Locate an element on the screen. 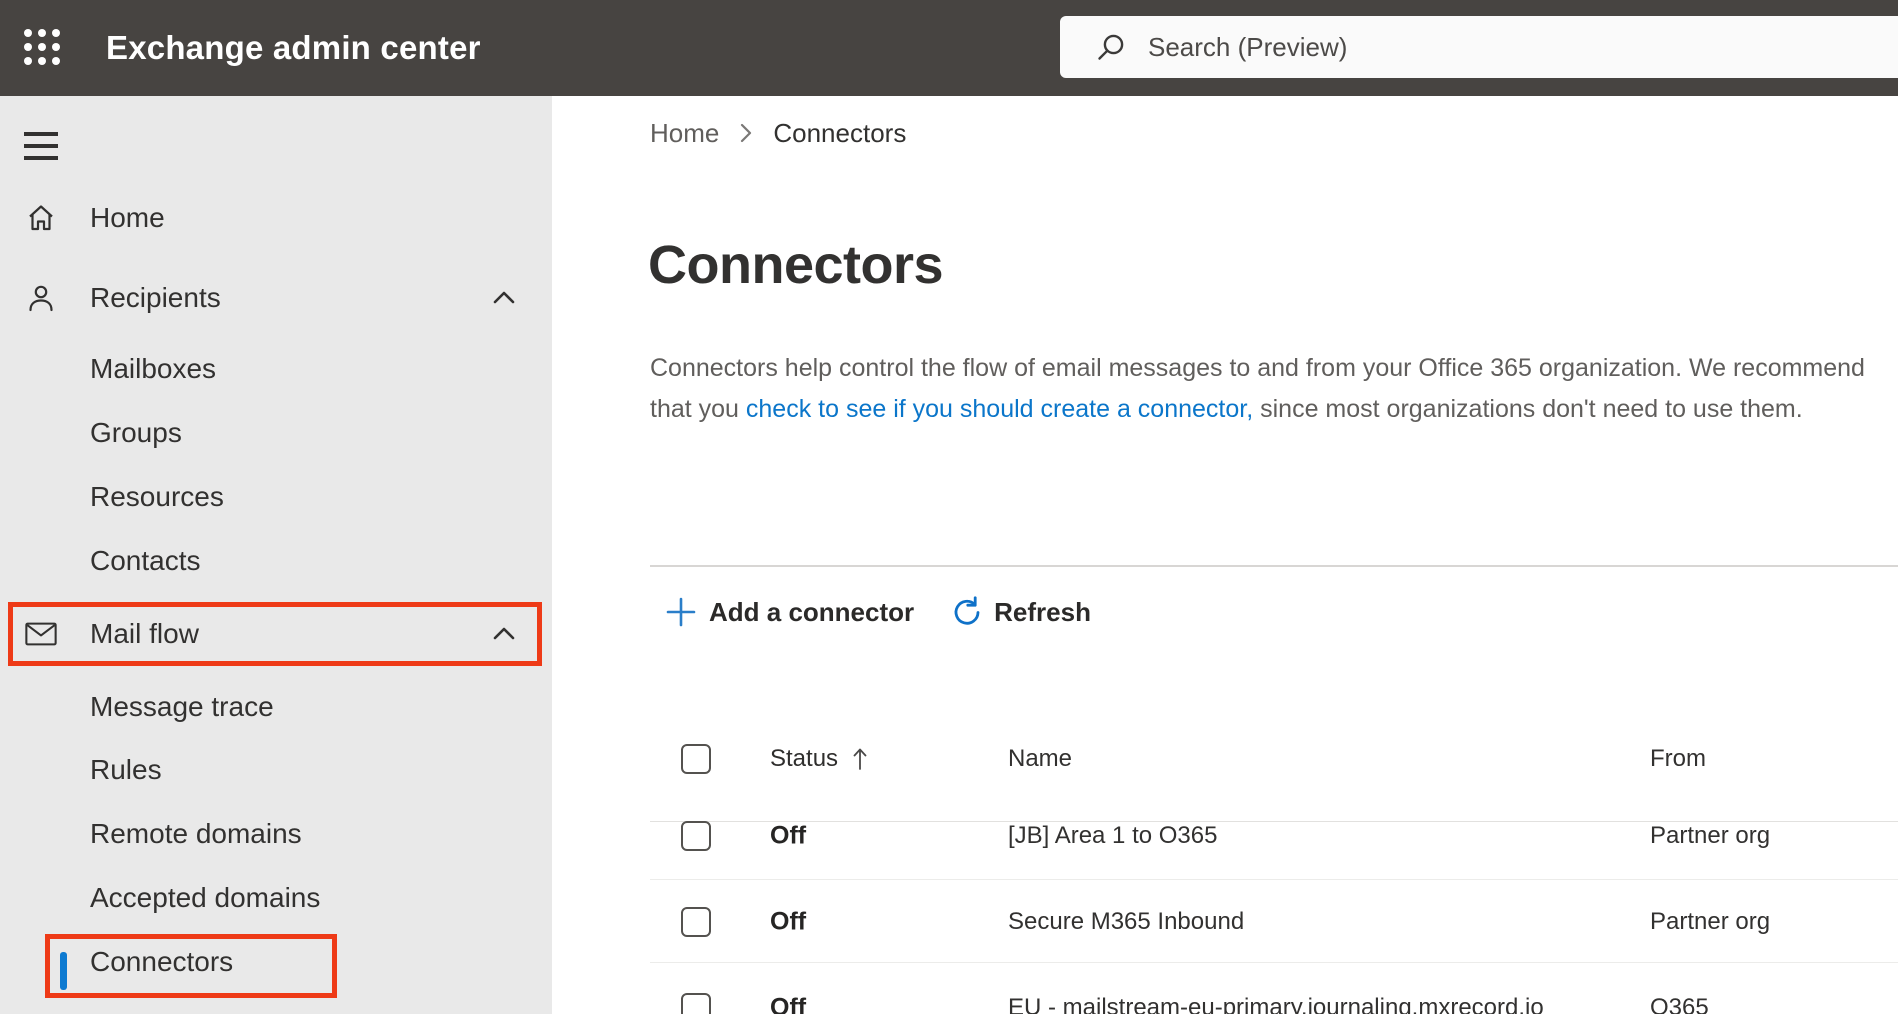 The image size is (1898, 1014). search-input is located at coordinates (1468, 47).